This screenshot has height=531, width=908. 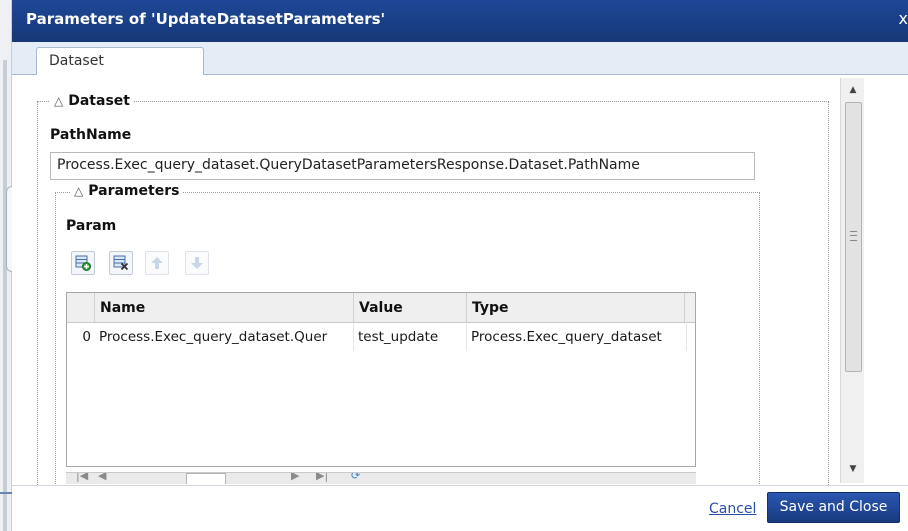 I want to click on parameters-section-header: △ Parameters, so click(x=127, y=191).